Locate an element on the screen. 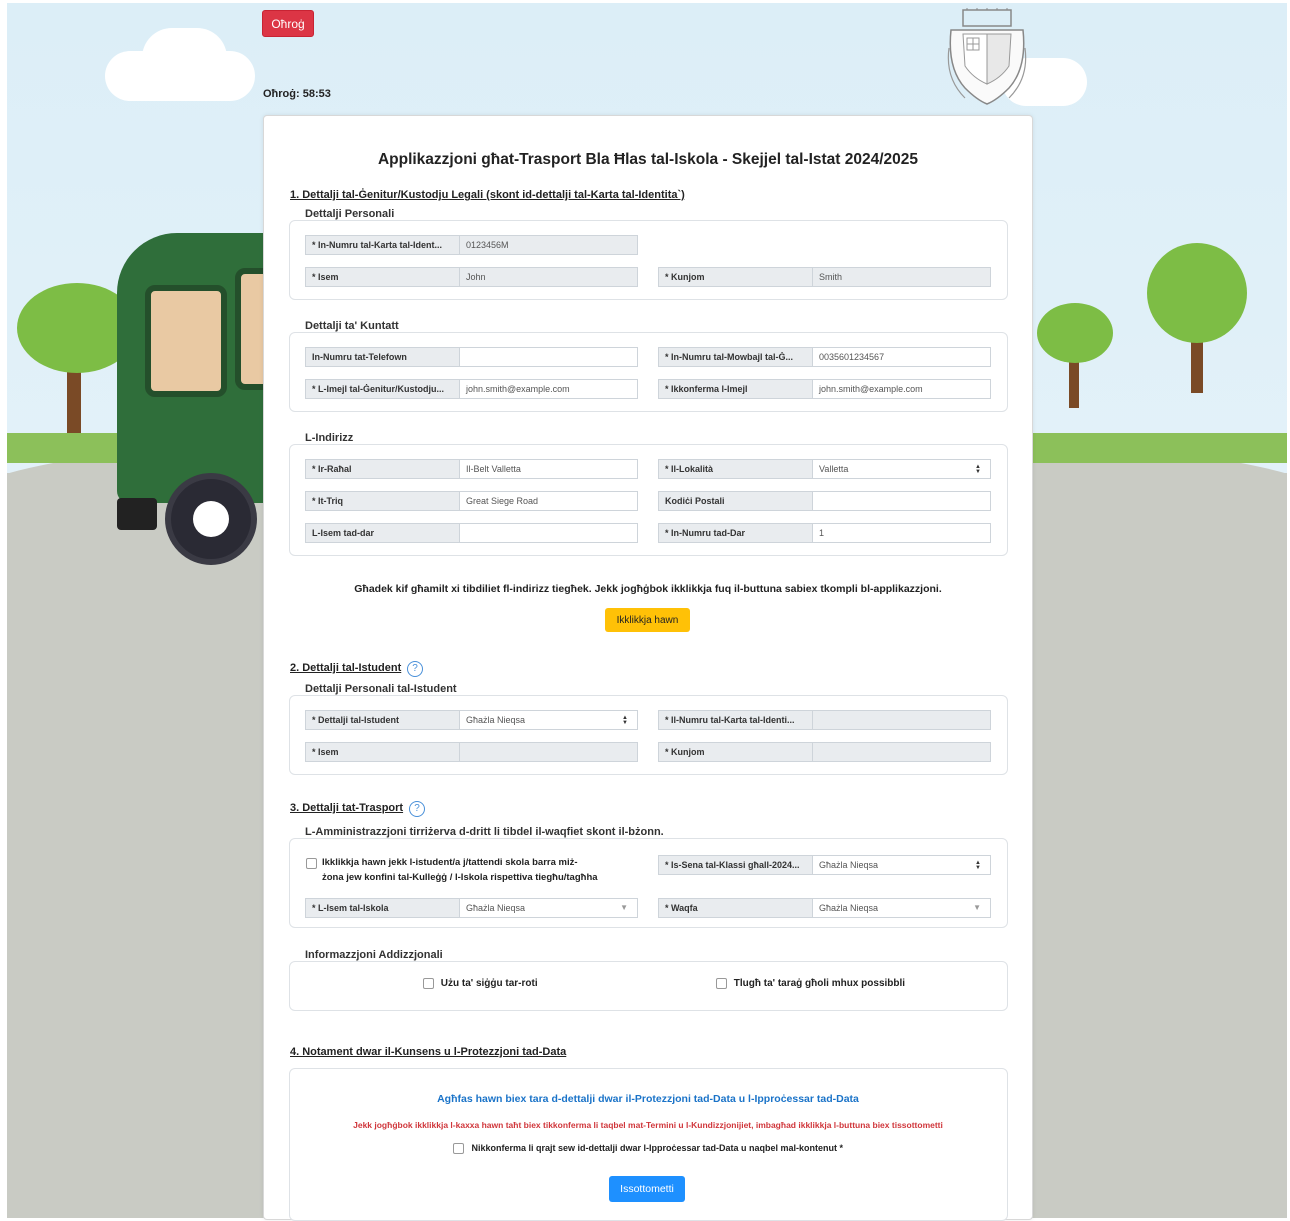 This screenshot has height=1221, width=1290. wheelchair-option: Użu ta' siġġu tar-roti is located at coordinates (480, 983).